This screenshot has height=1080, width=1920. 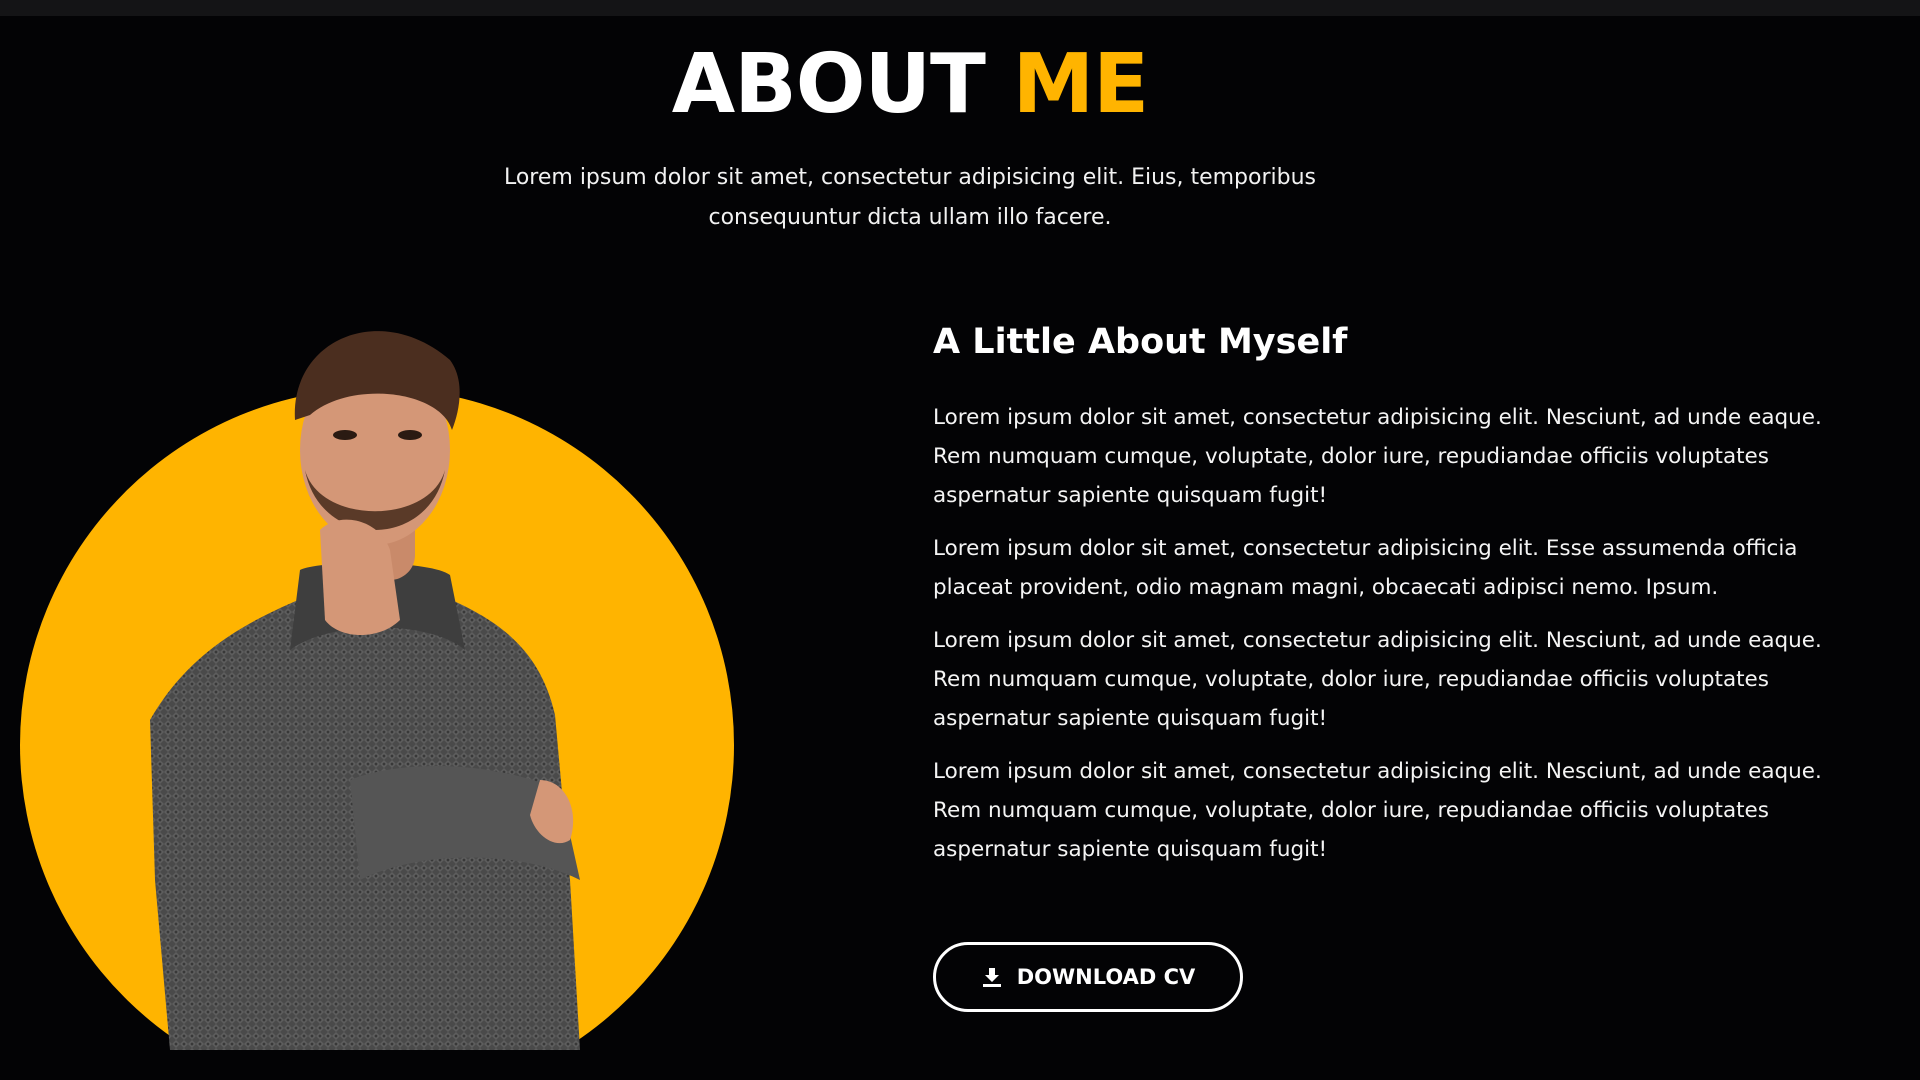 I want to click on download-cv-label: DOWNLOAD CV, so click(x=1106, y=977).